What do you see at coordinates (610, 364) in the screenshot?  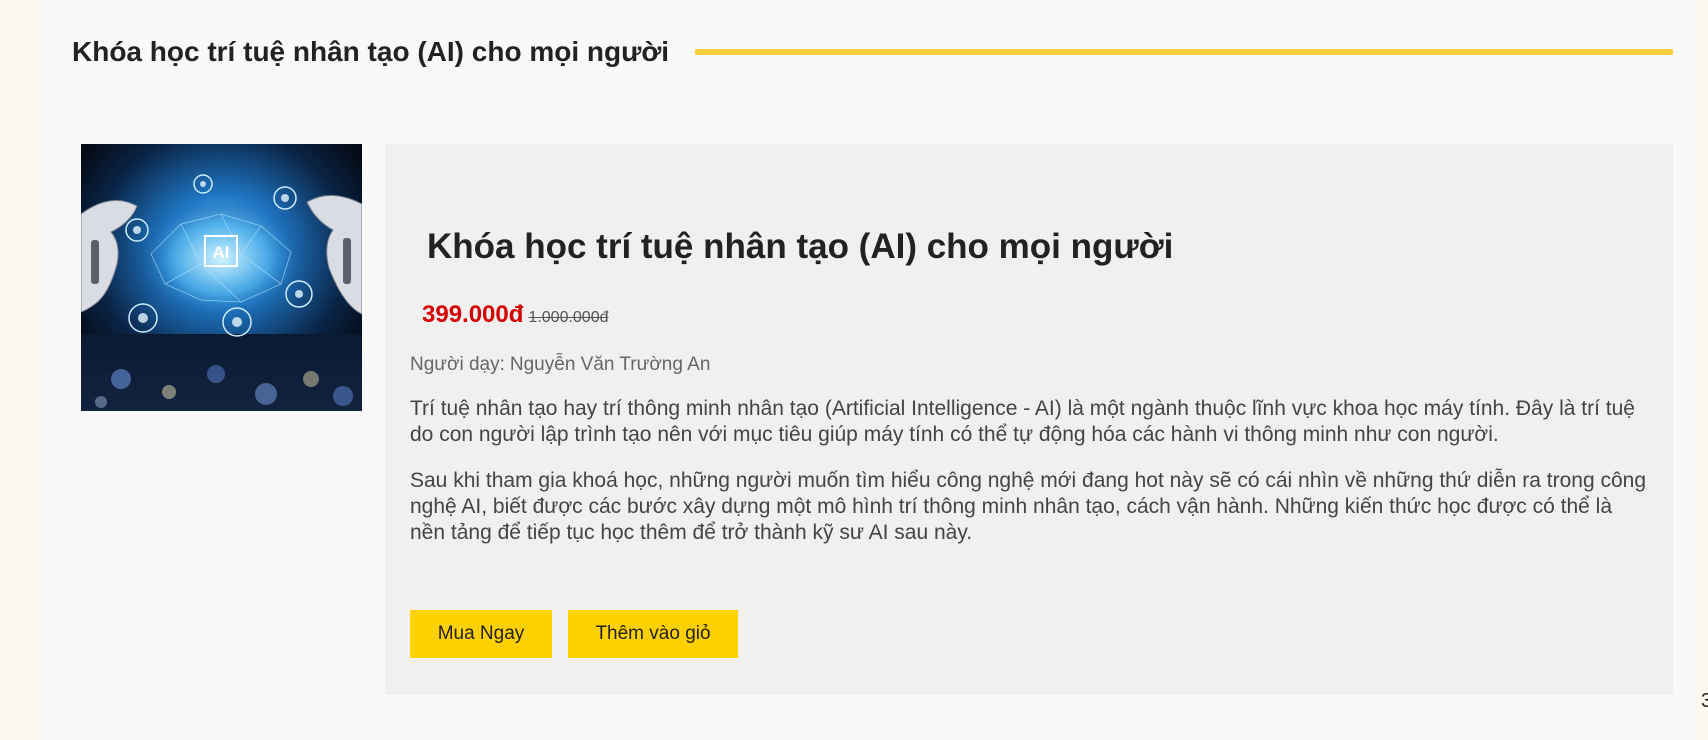 I see `teacher-name: Nguyễn Văn Trường An` at bounding box center [610, 364].